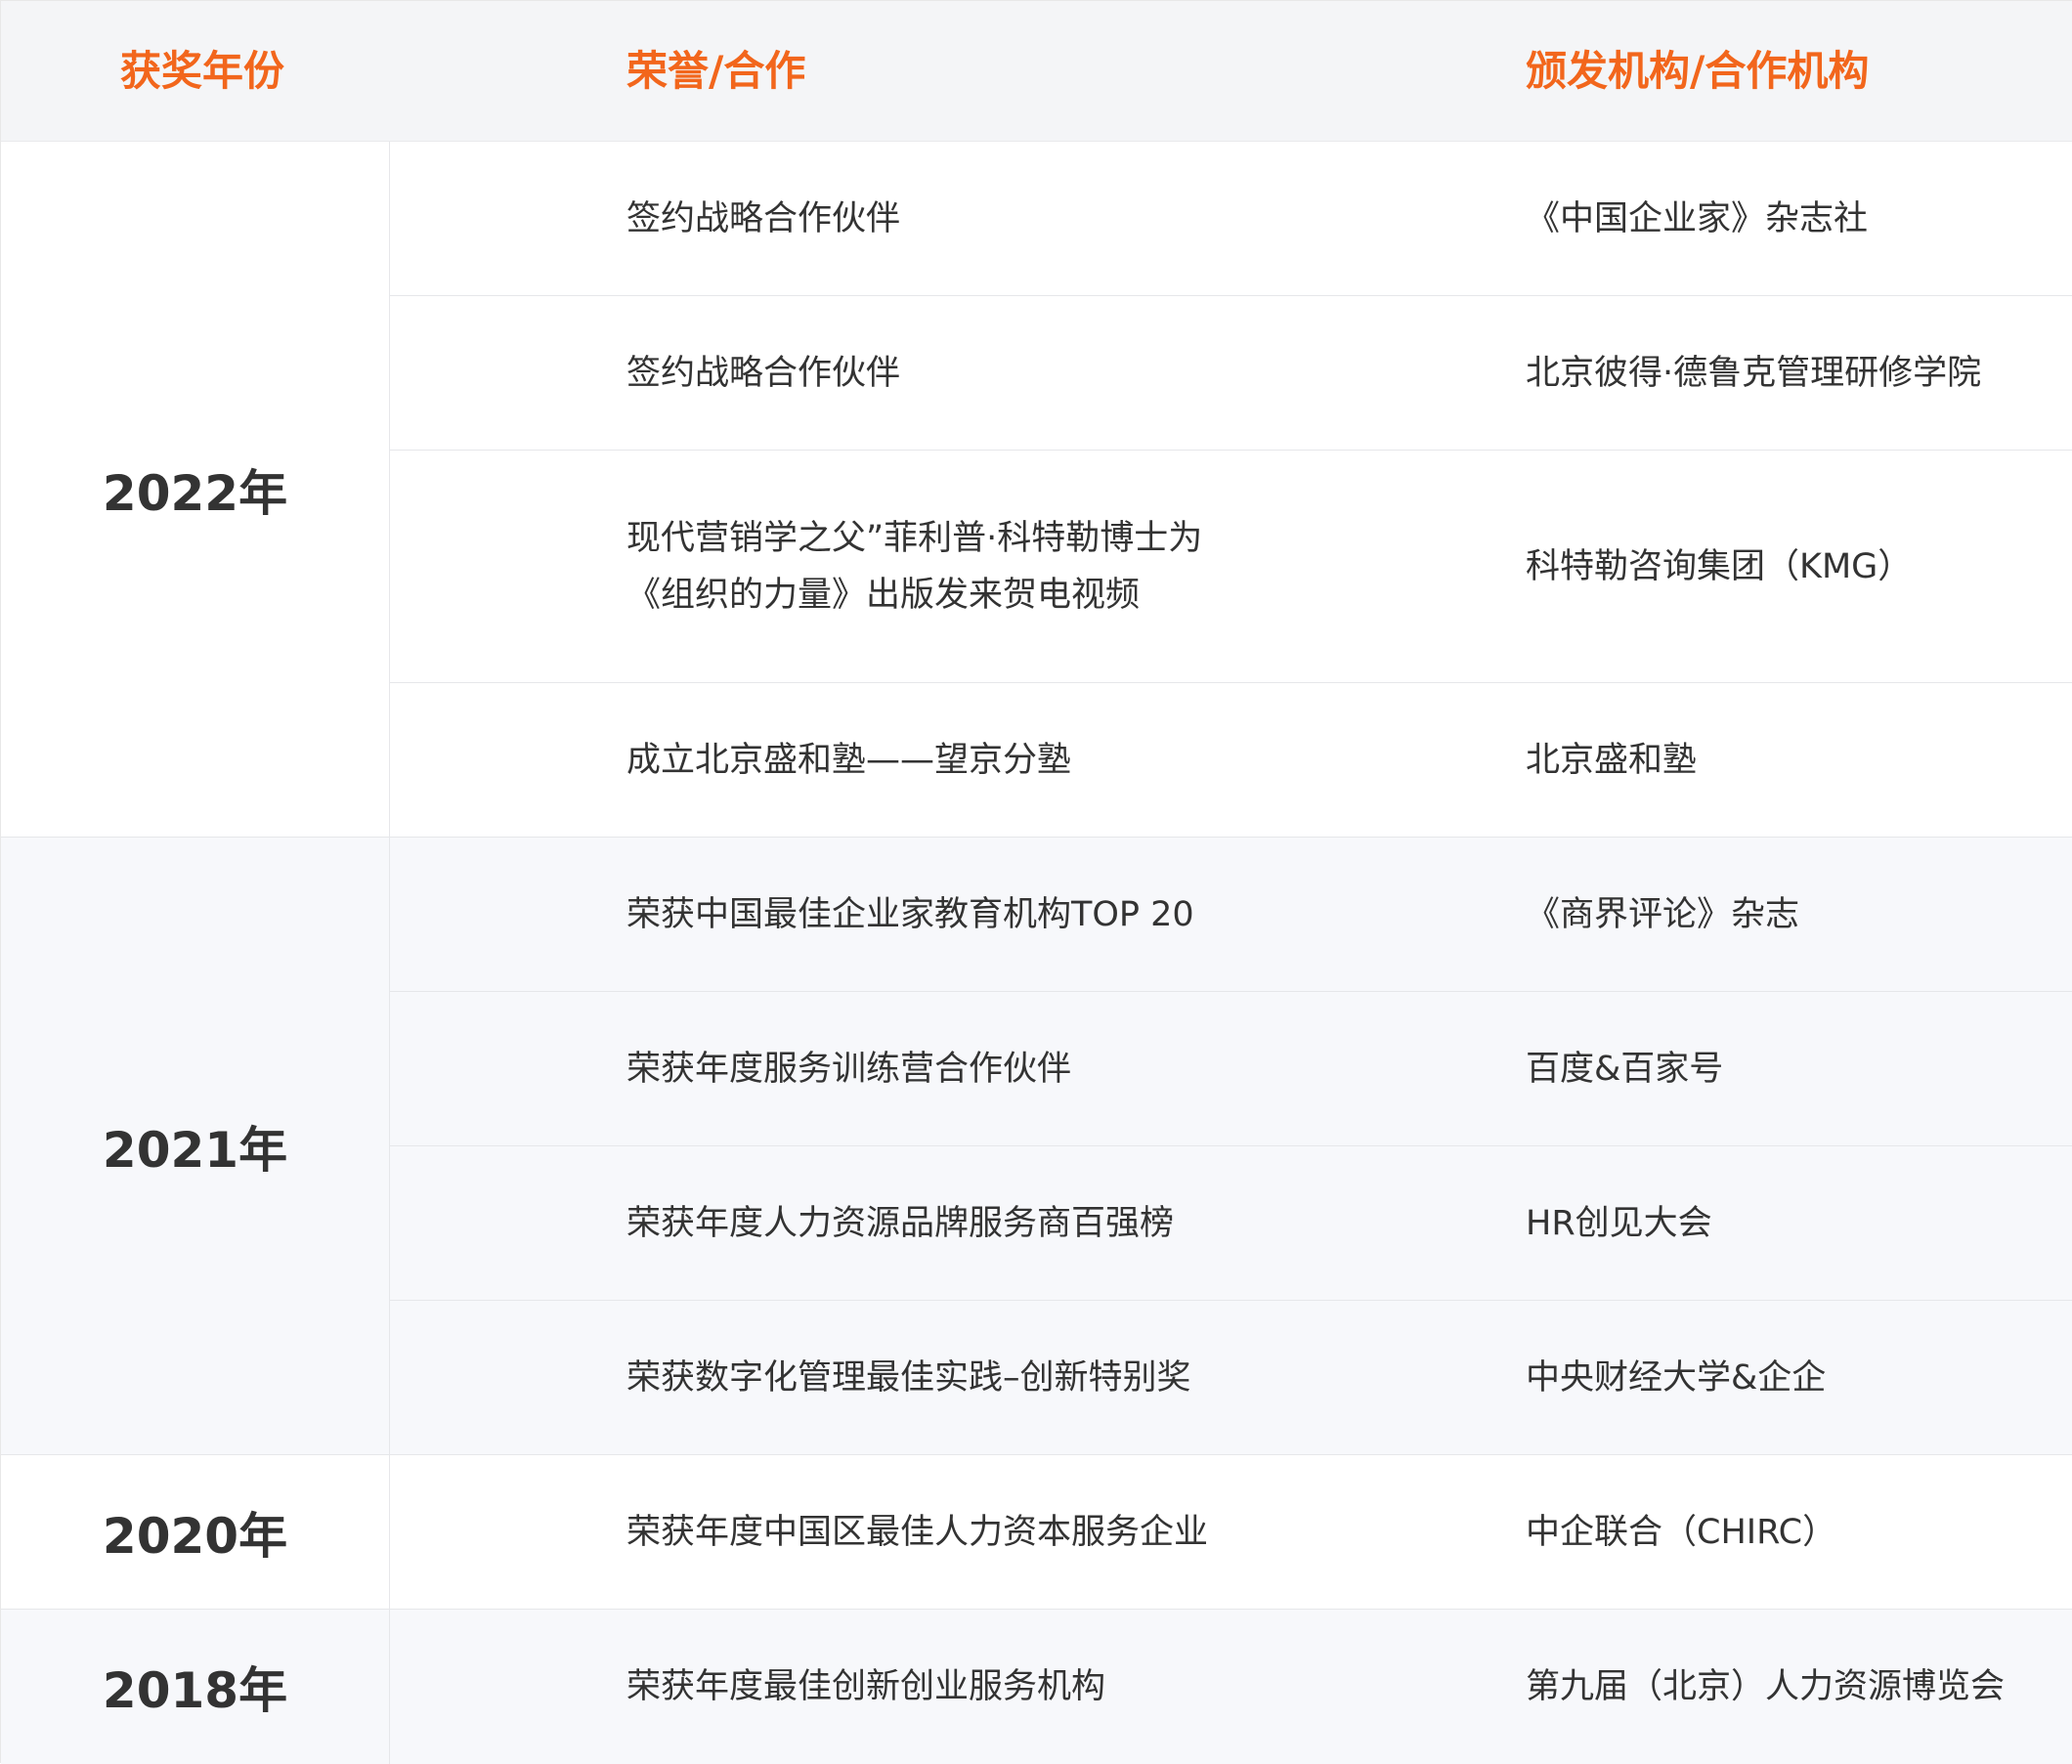  What do you see at coordinates (195, 489) in the screenshot?
I see `year-cell: 2022年` at bounding box center [195, 489].